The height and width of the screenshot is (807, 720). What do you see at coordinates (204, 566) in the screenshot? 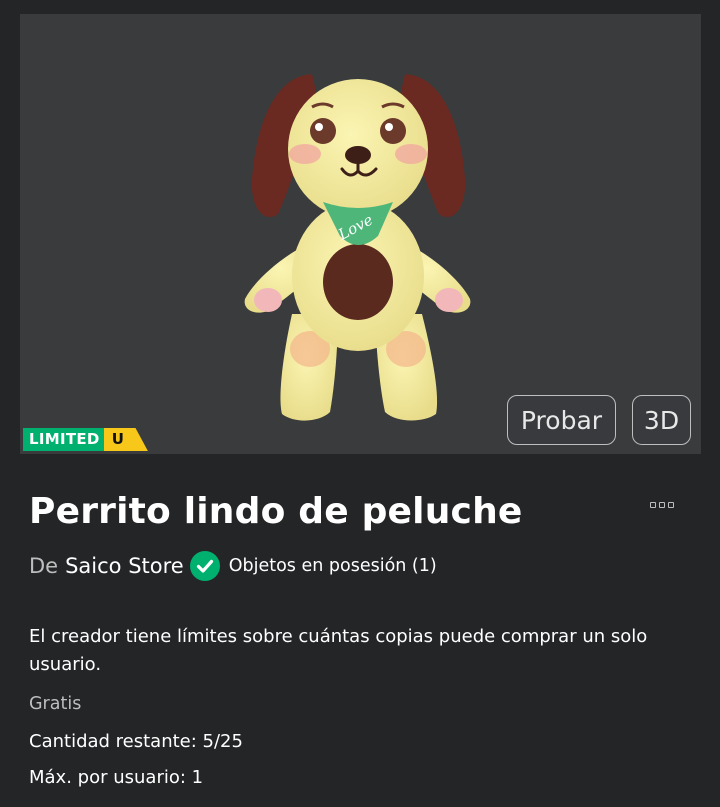
I see `verified-check-icon` at bounding box center [204, 566].